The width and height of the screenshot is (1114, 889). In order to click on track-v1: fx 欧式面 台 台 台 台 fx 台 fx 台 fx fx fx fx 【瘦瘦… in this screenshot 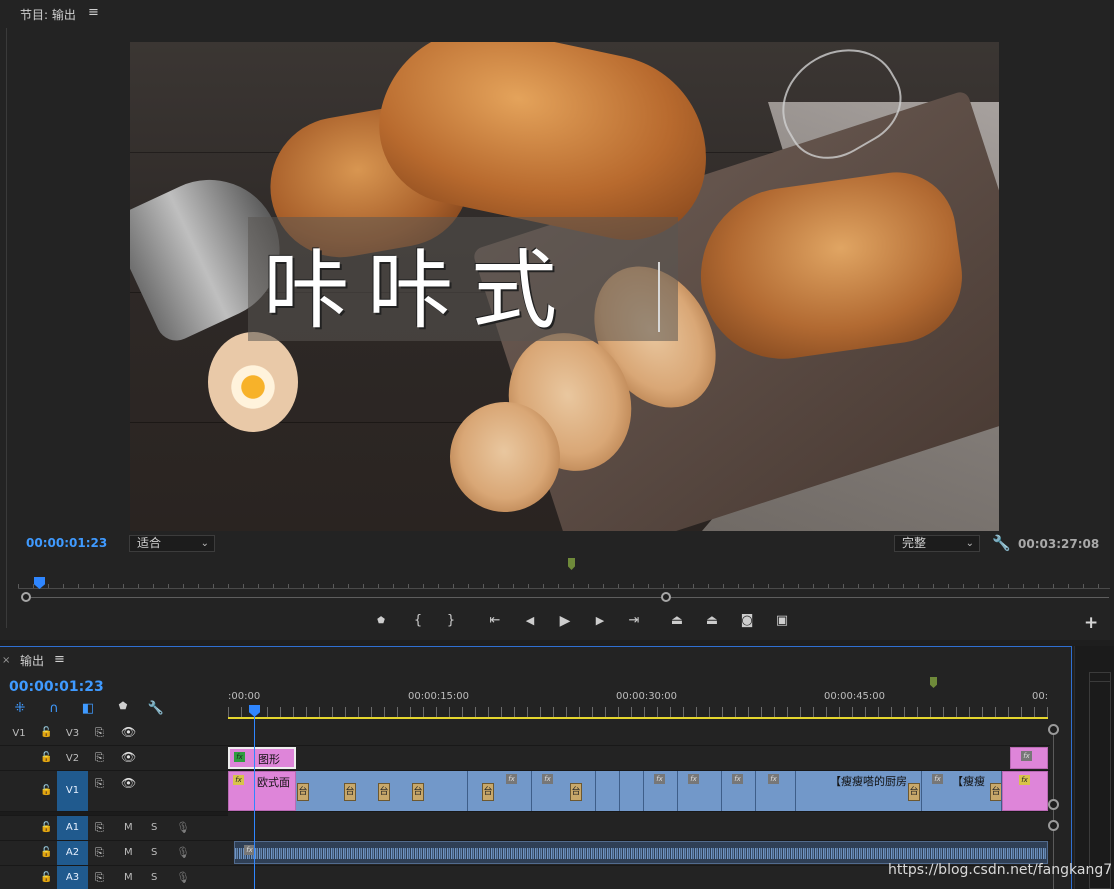, I will do `click(639, 791)`.